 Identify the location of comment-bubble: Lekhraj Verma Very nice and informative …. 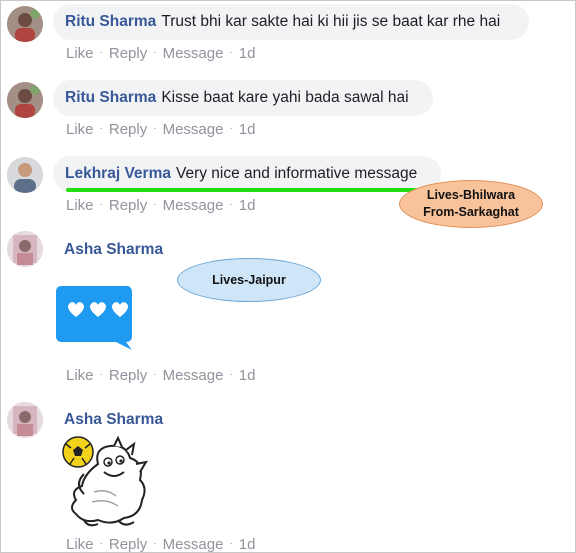
(247, 174).